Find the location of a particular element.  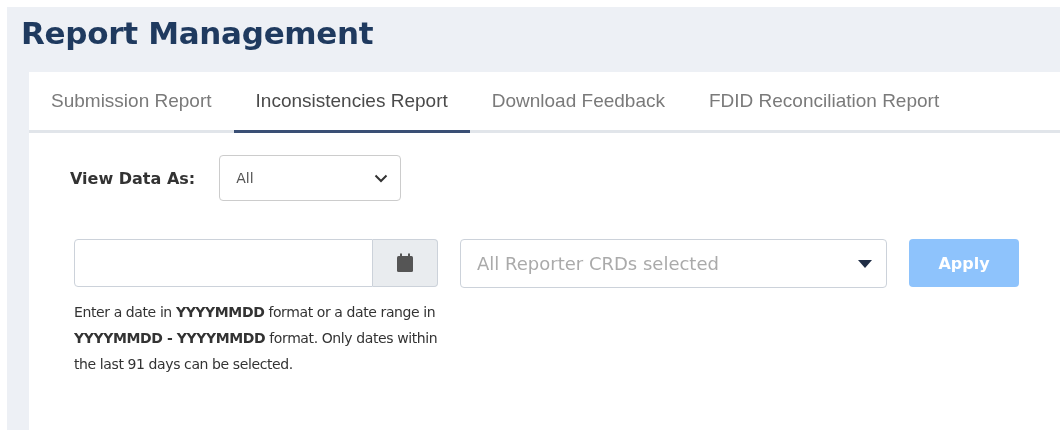

date-input-field is located at coordinates (223, 263).